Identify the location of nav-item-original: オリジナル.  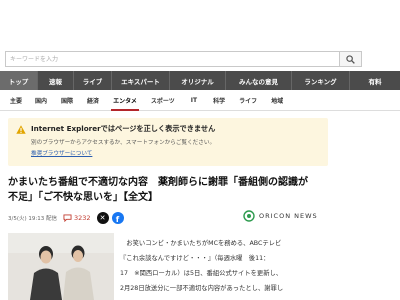
(198, 80).